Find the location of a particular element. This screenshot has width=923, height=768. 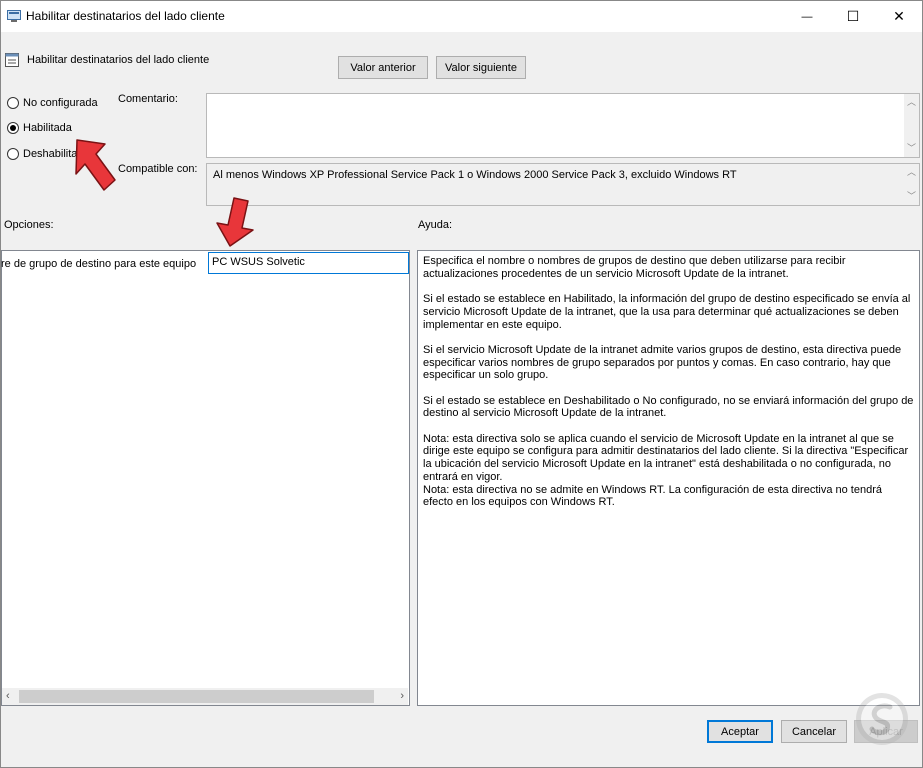

scroll-right-icon: › is located at coordinates (402, 696).